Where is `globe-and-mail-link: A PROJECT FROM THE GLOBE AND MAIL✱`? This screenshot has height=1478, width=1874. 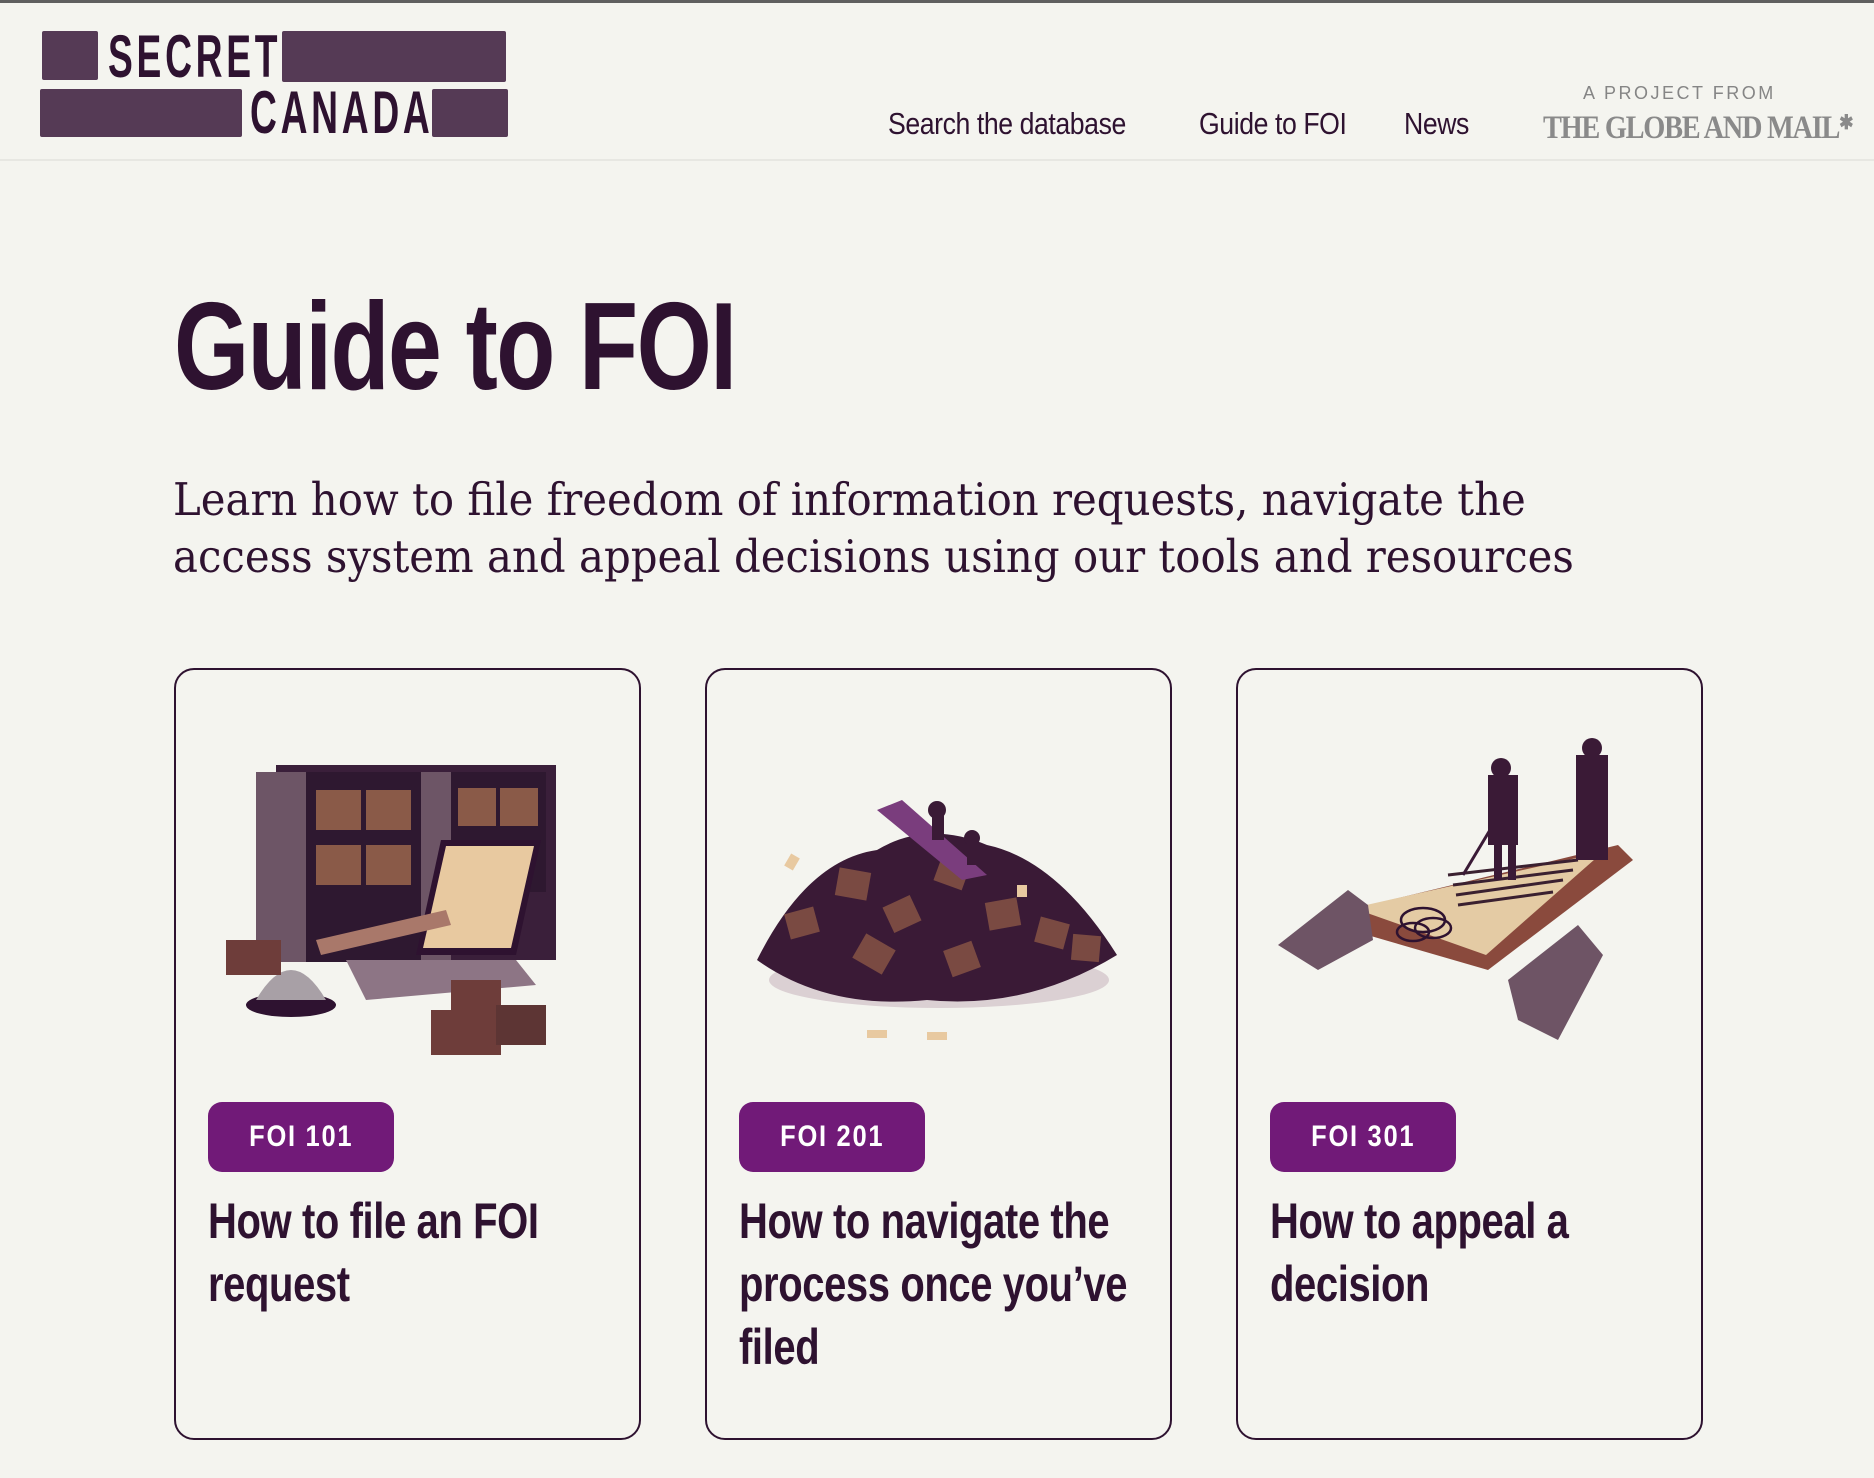
globe-and-mail-link: A PROJECT FROM THE GLOBE AND MAIL✱ is located at coordinates (1698, 115).